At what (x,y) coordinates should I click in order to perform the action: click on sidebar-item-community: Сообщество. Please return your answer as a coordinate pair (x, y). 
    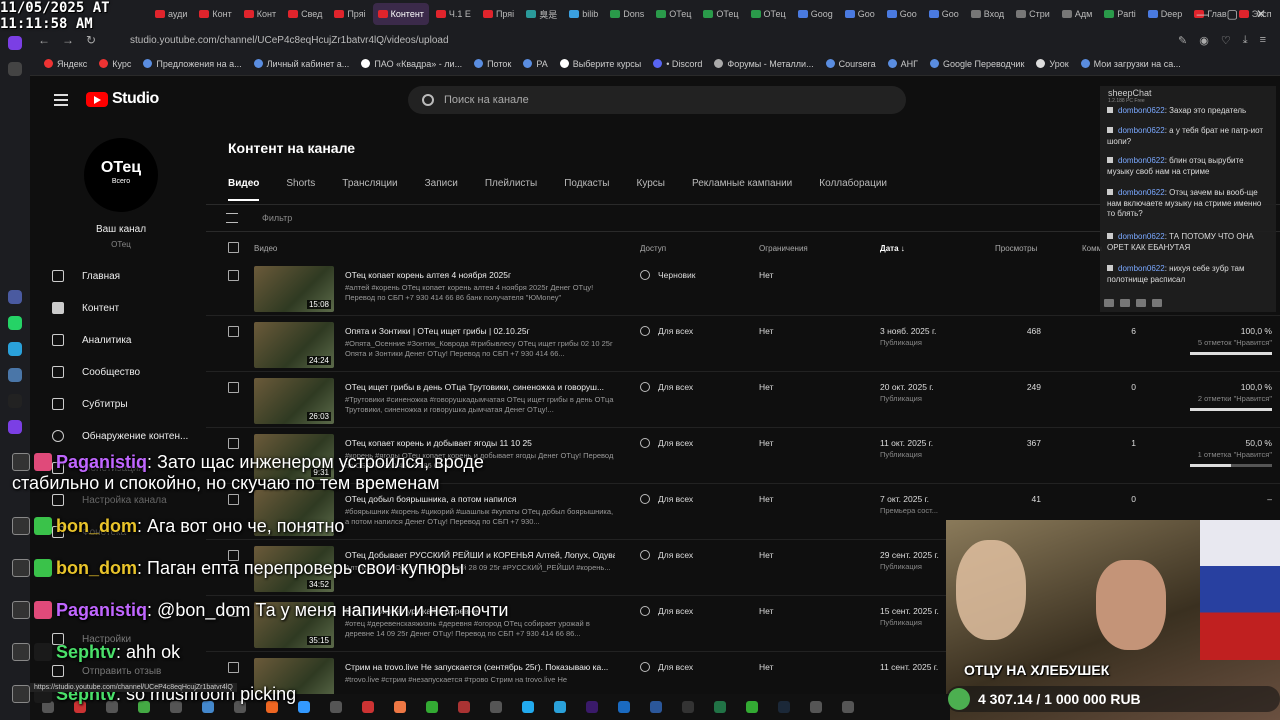
    Looking at the image, I should click on (96, 372).